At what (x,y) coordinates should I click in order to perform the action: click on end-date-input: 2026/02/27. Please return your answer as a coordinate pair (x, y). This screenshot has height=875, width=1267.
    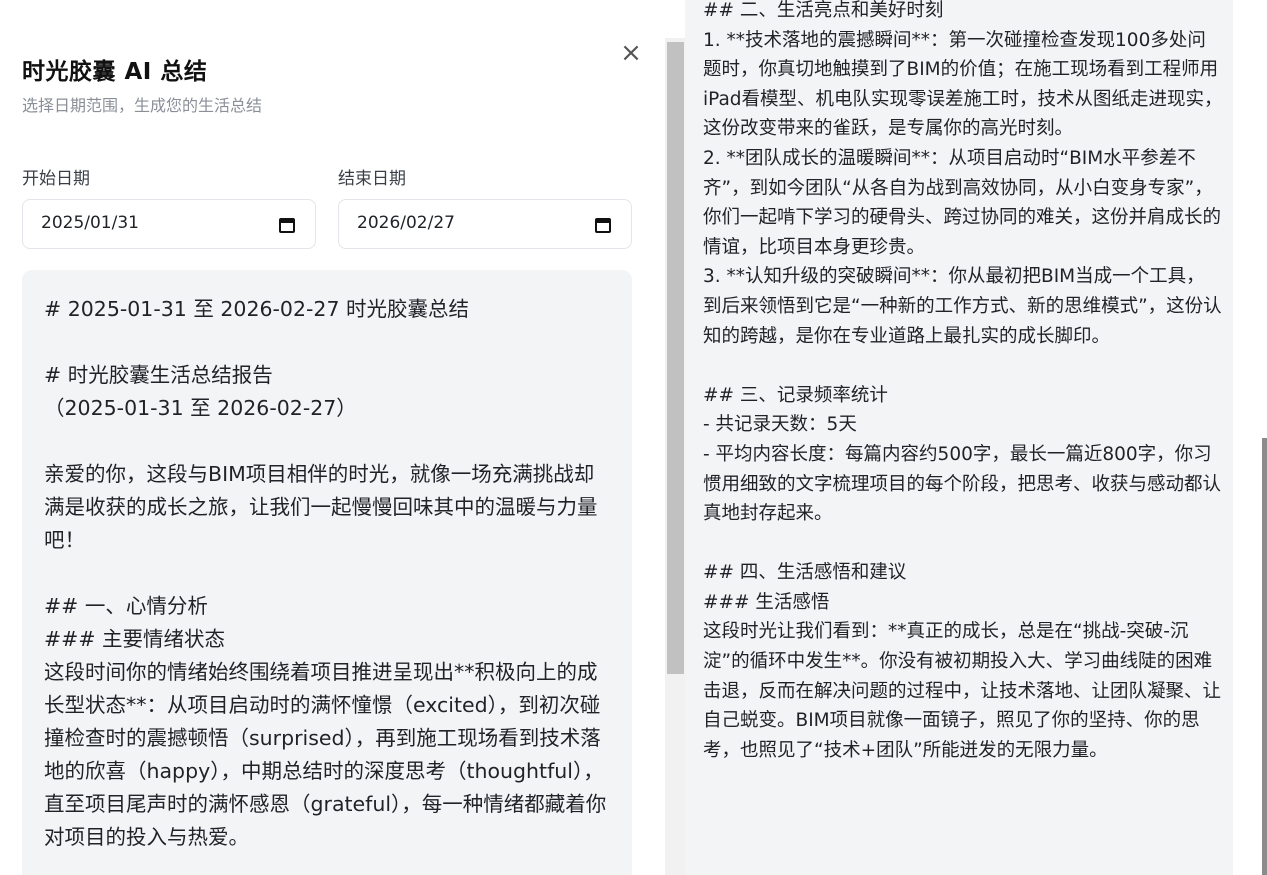
    Looking at the image, I should click on (485, 224).